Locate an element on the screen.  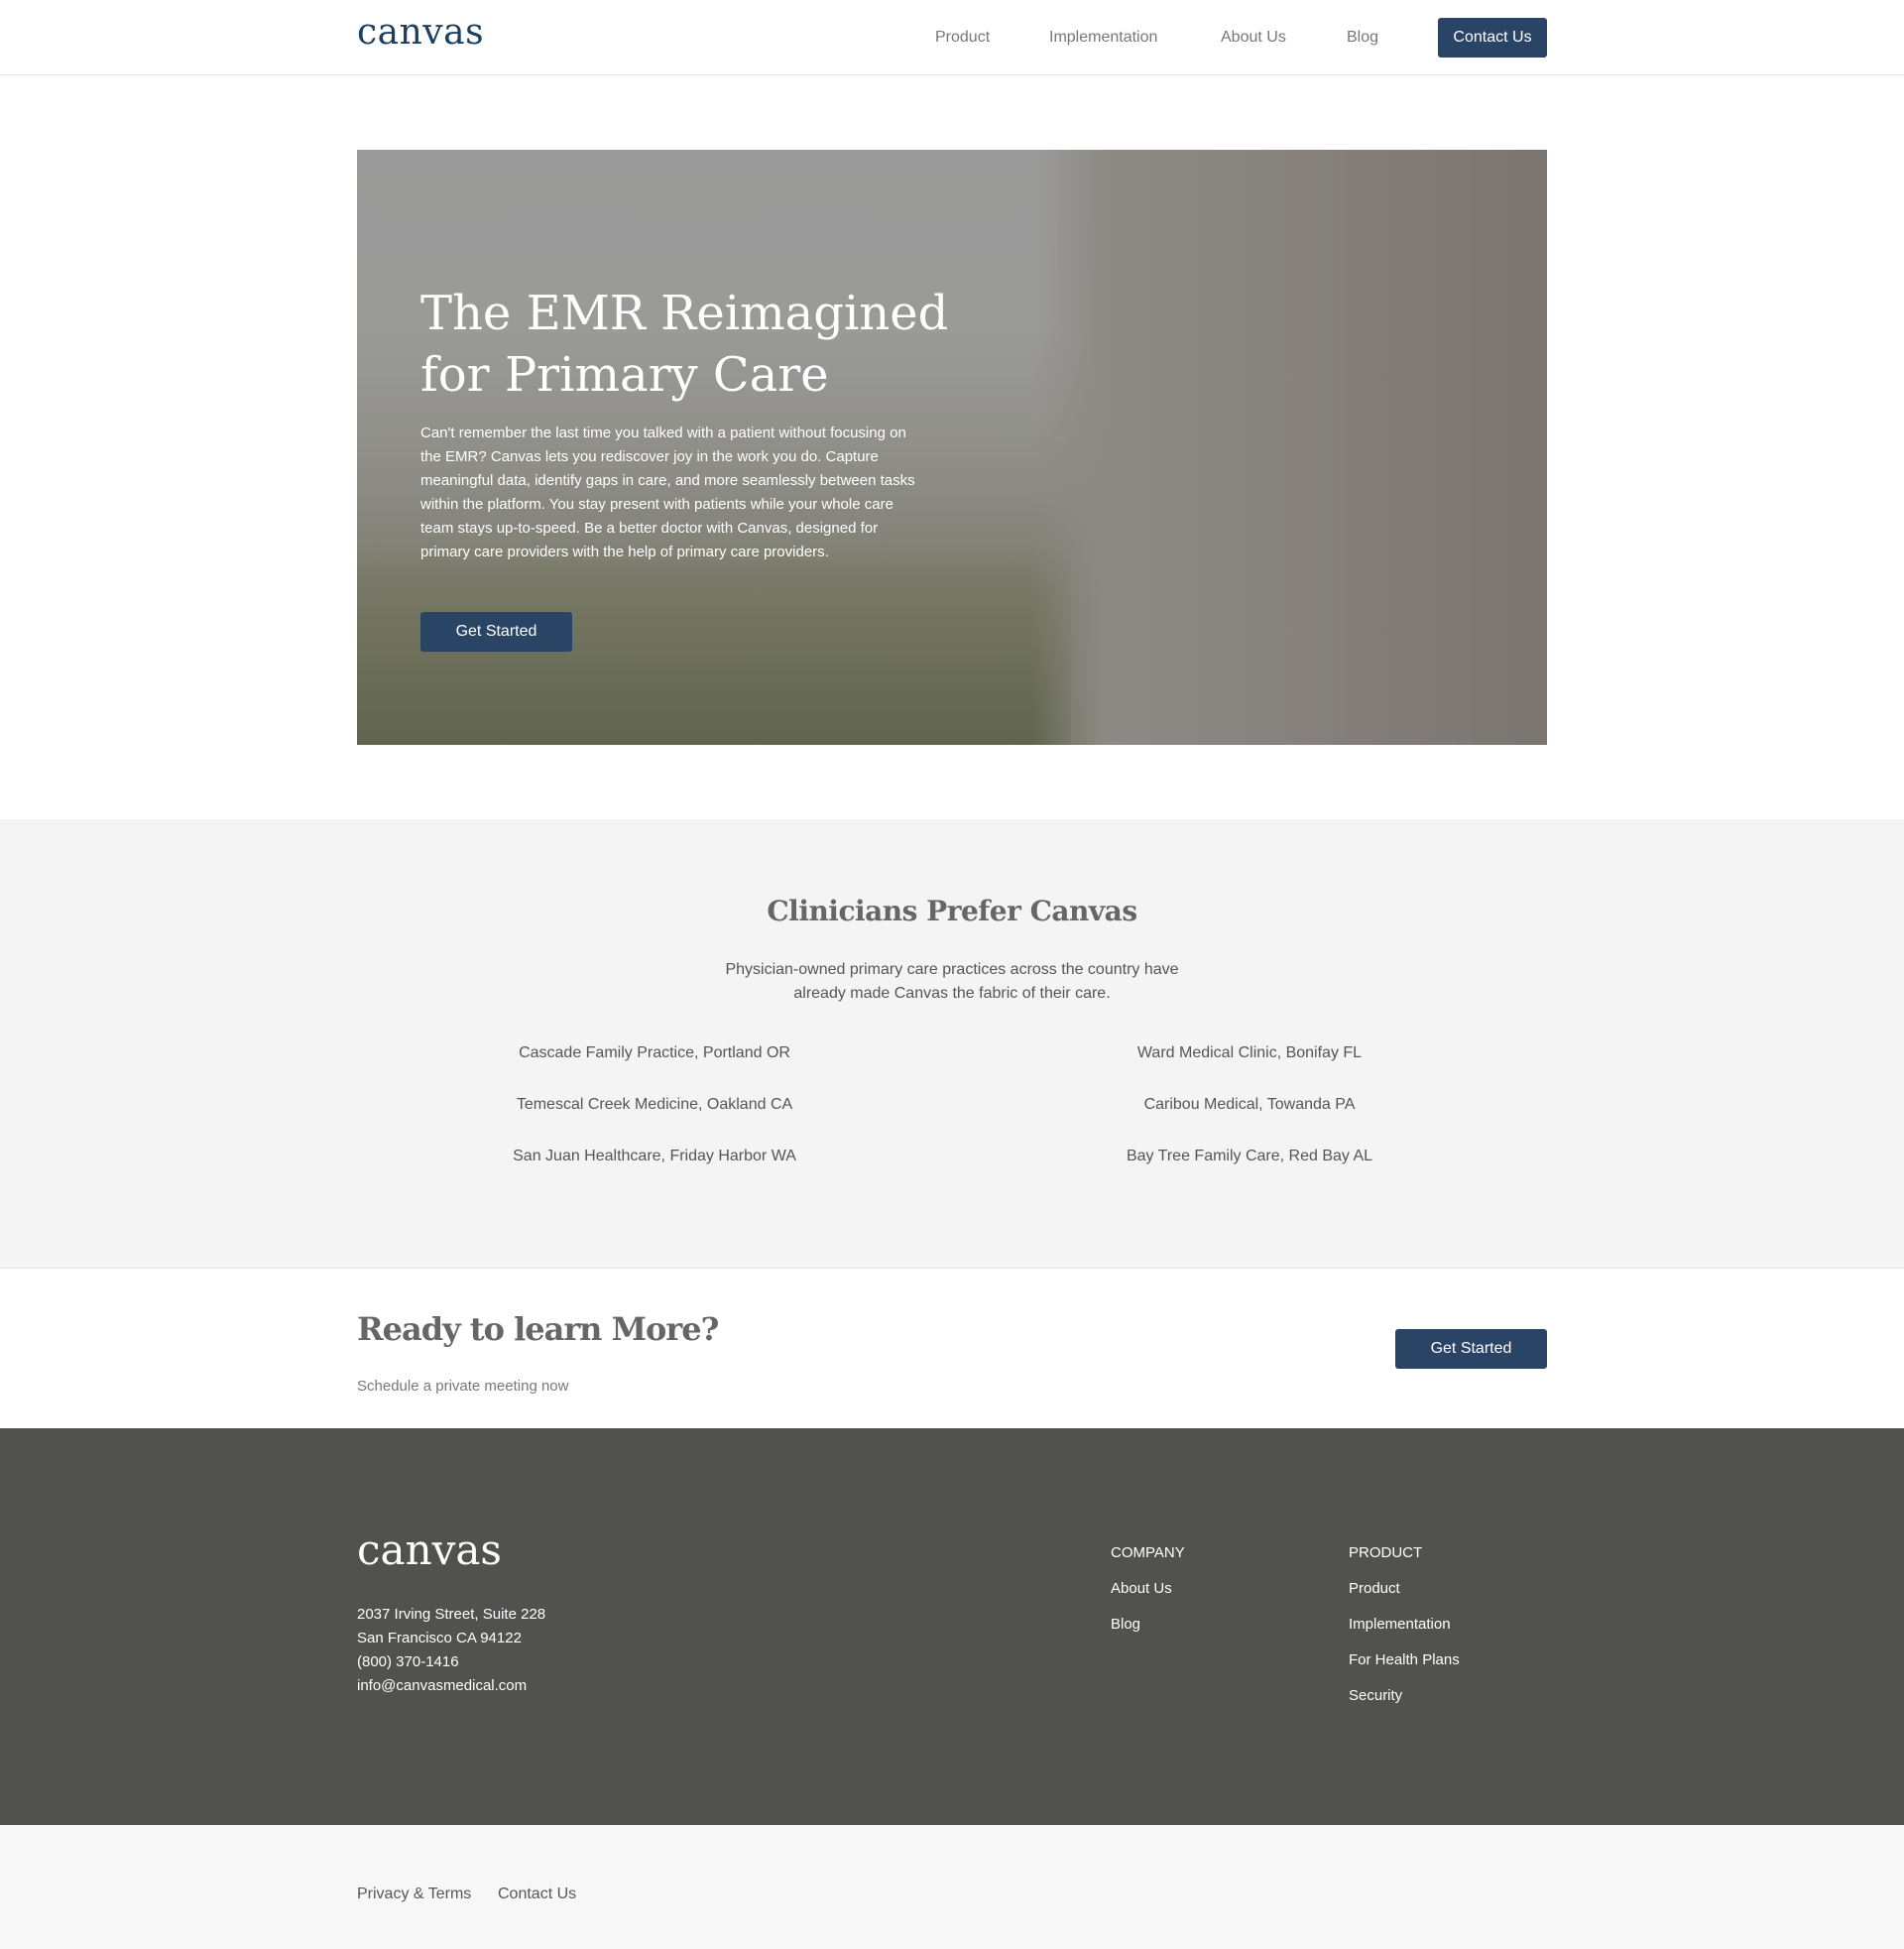
footer-link-health-plans: For Health Plans is located at coordinates (1404, 1669).